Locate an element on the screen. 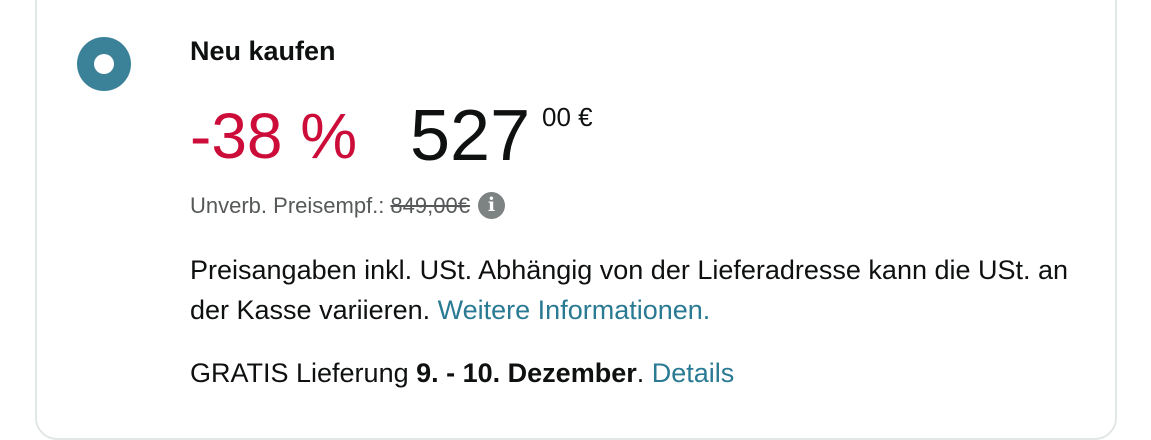 This screenshot has width=1151, height=440. option-title: Neu kaufen is located at coordinates (263, 51).